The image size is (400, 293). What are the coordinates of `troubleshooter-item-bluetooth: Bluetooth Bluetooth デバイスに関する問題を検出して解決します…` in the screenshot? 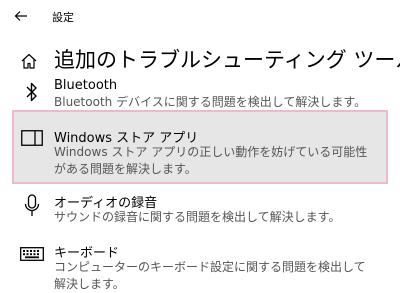 It's located at (200, 94).